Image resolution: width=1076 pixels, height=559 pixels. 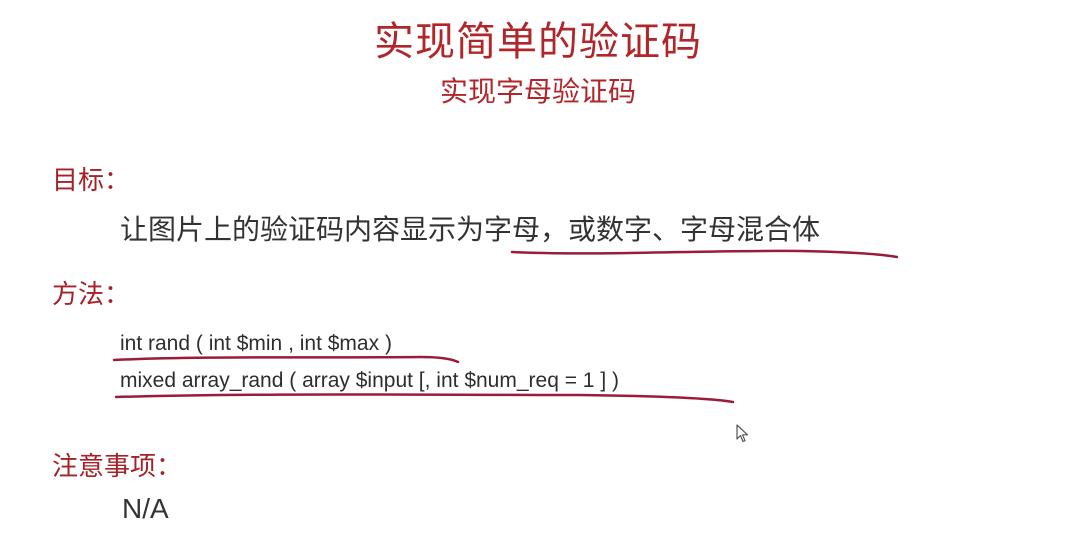 What do you see at coordinates (537, 91) in the screenshot?
I see `slide-subtitle: 实现字母验证码` at bounding box center [537, 91].